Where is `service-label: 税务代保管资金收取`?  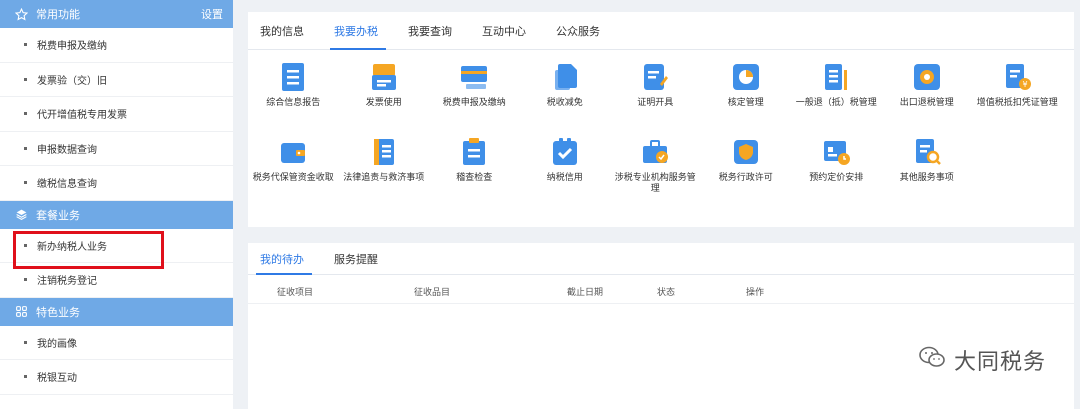 service-label: 税务代保管资金收取 is located at coordinates (293, 178).